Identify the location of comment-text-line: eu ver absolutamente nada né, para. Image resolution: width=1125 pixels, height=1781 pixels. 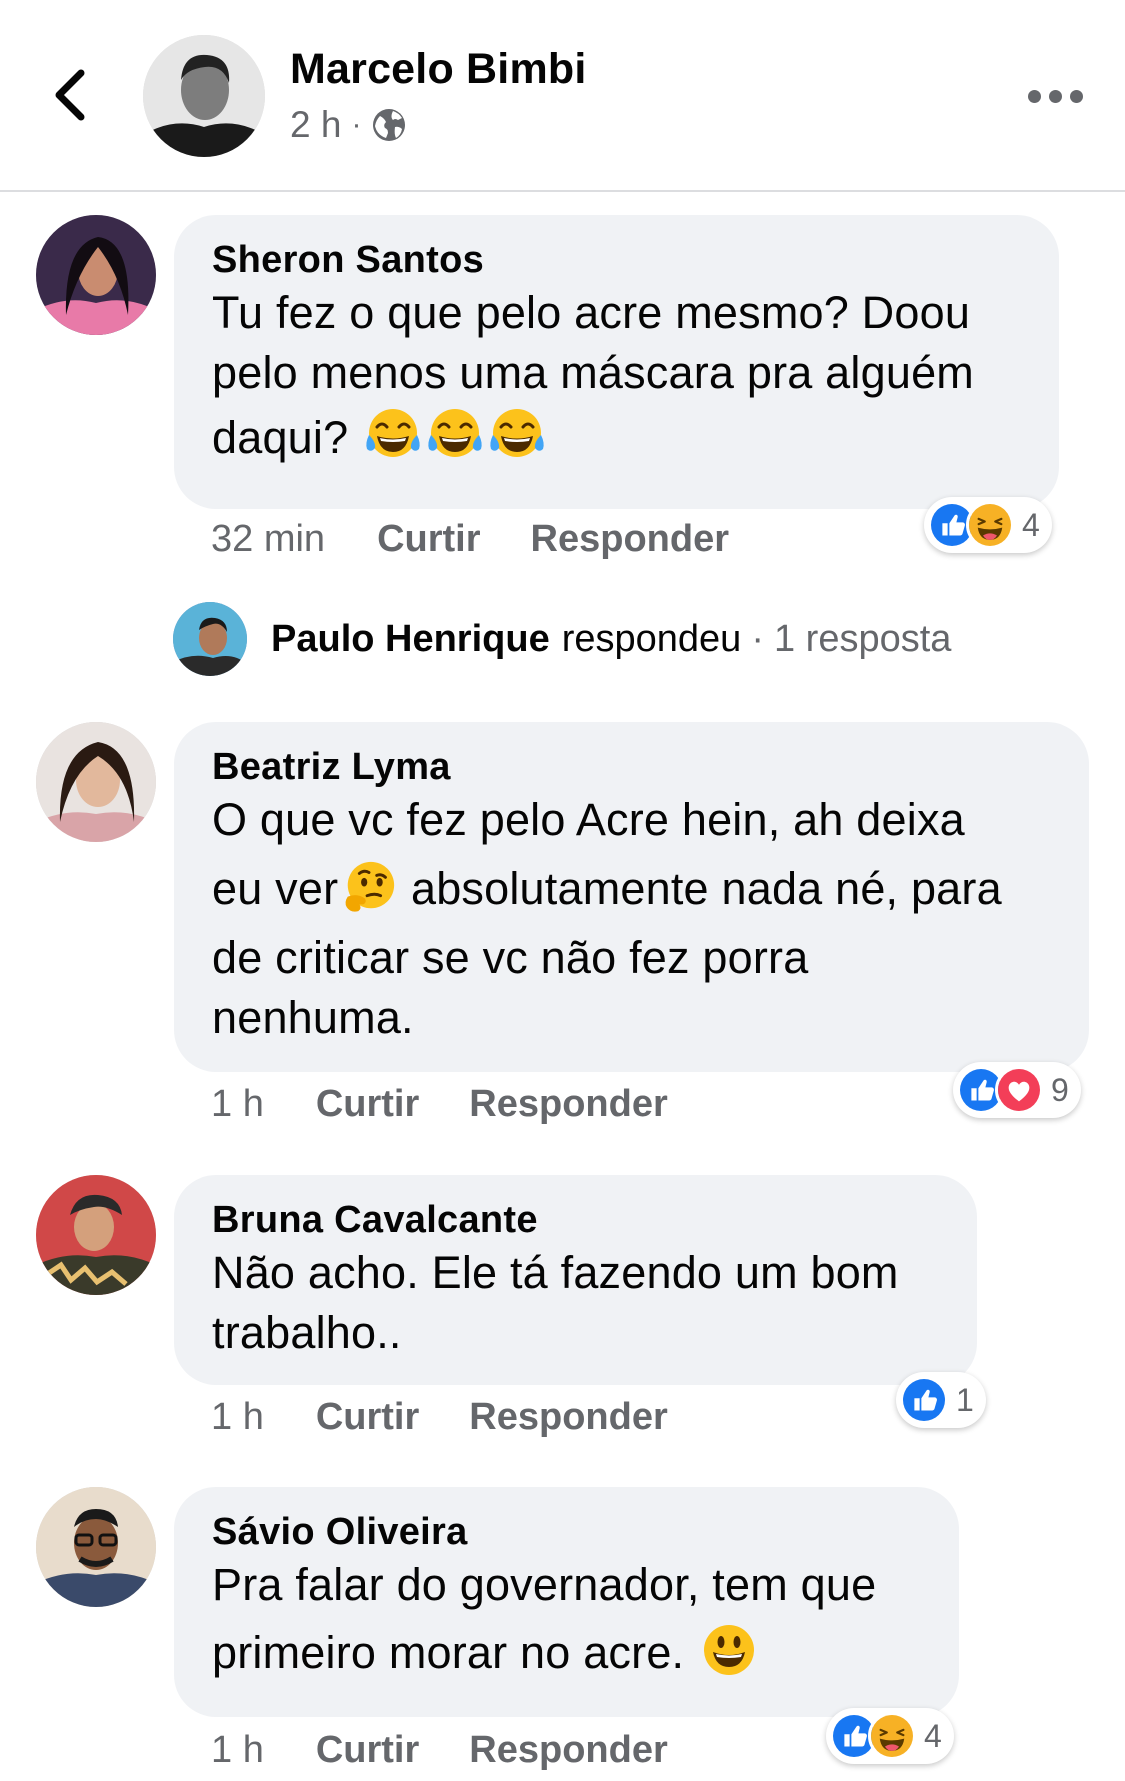
(607, 888).